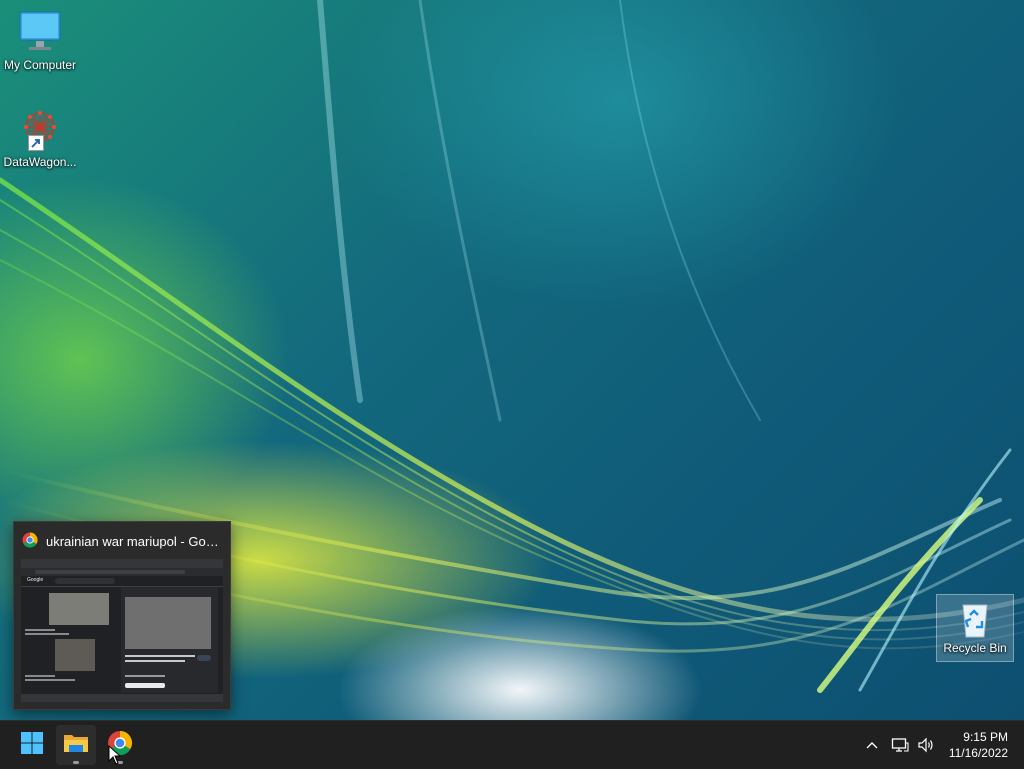  I want to click on clock: 9:15 PM 11/16/2022, so click(973, 745).